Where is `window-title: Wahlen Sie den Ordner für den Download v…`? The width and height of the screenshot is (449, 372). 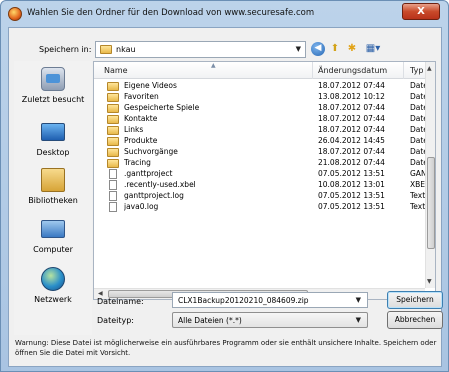
window-title: Wahlen Sie den Ordner für den Download v… is located at coordinates (171, 13).